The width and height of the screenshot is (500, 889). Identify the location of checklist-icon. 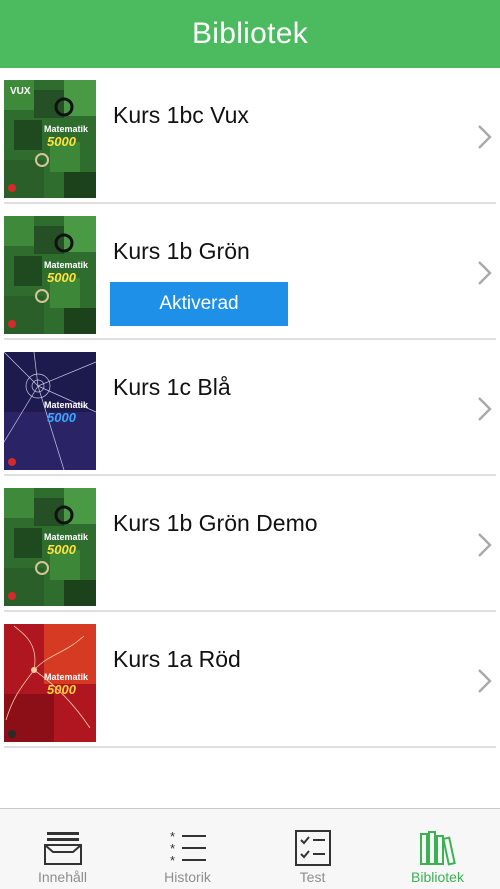
(312, 848).